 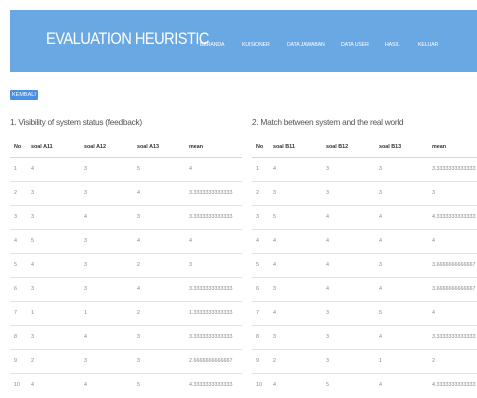 What do you see at coordinates (106, 312) in the screenshot?
I see `cell-q2: 1` at bounding box center [106, 312].